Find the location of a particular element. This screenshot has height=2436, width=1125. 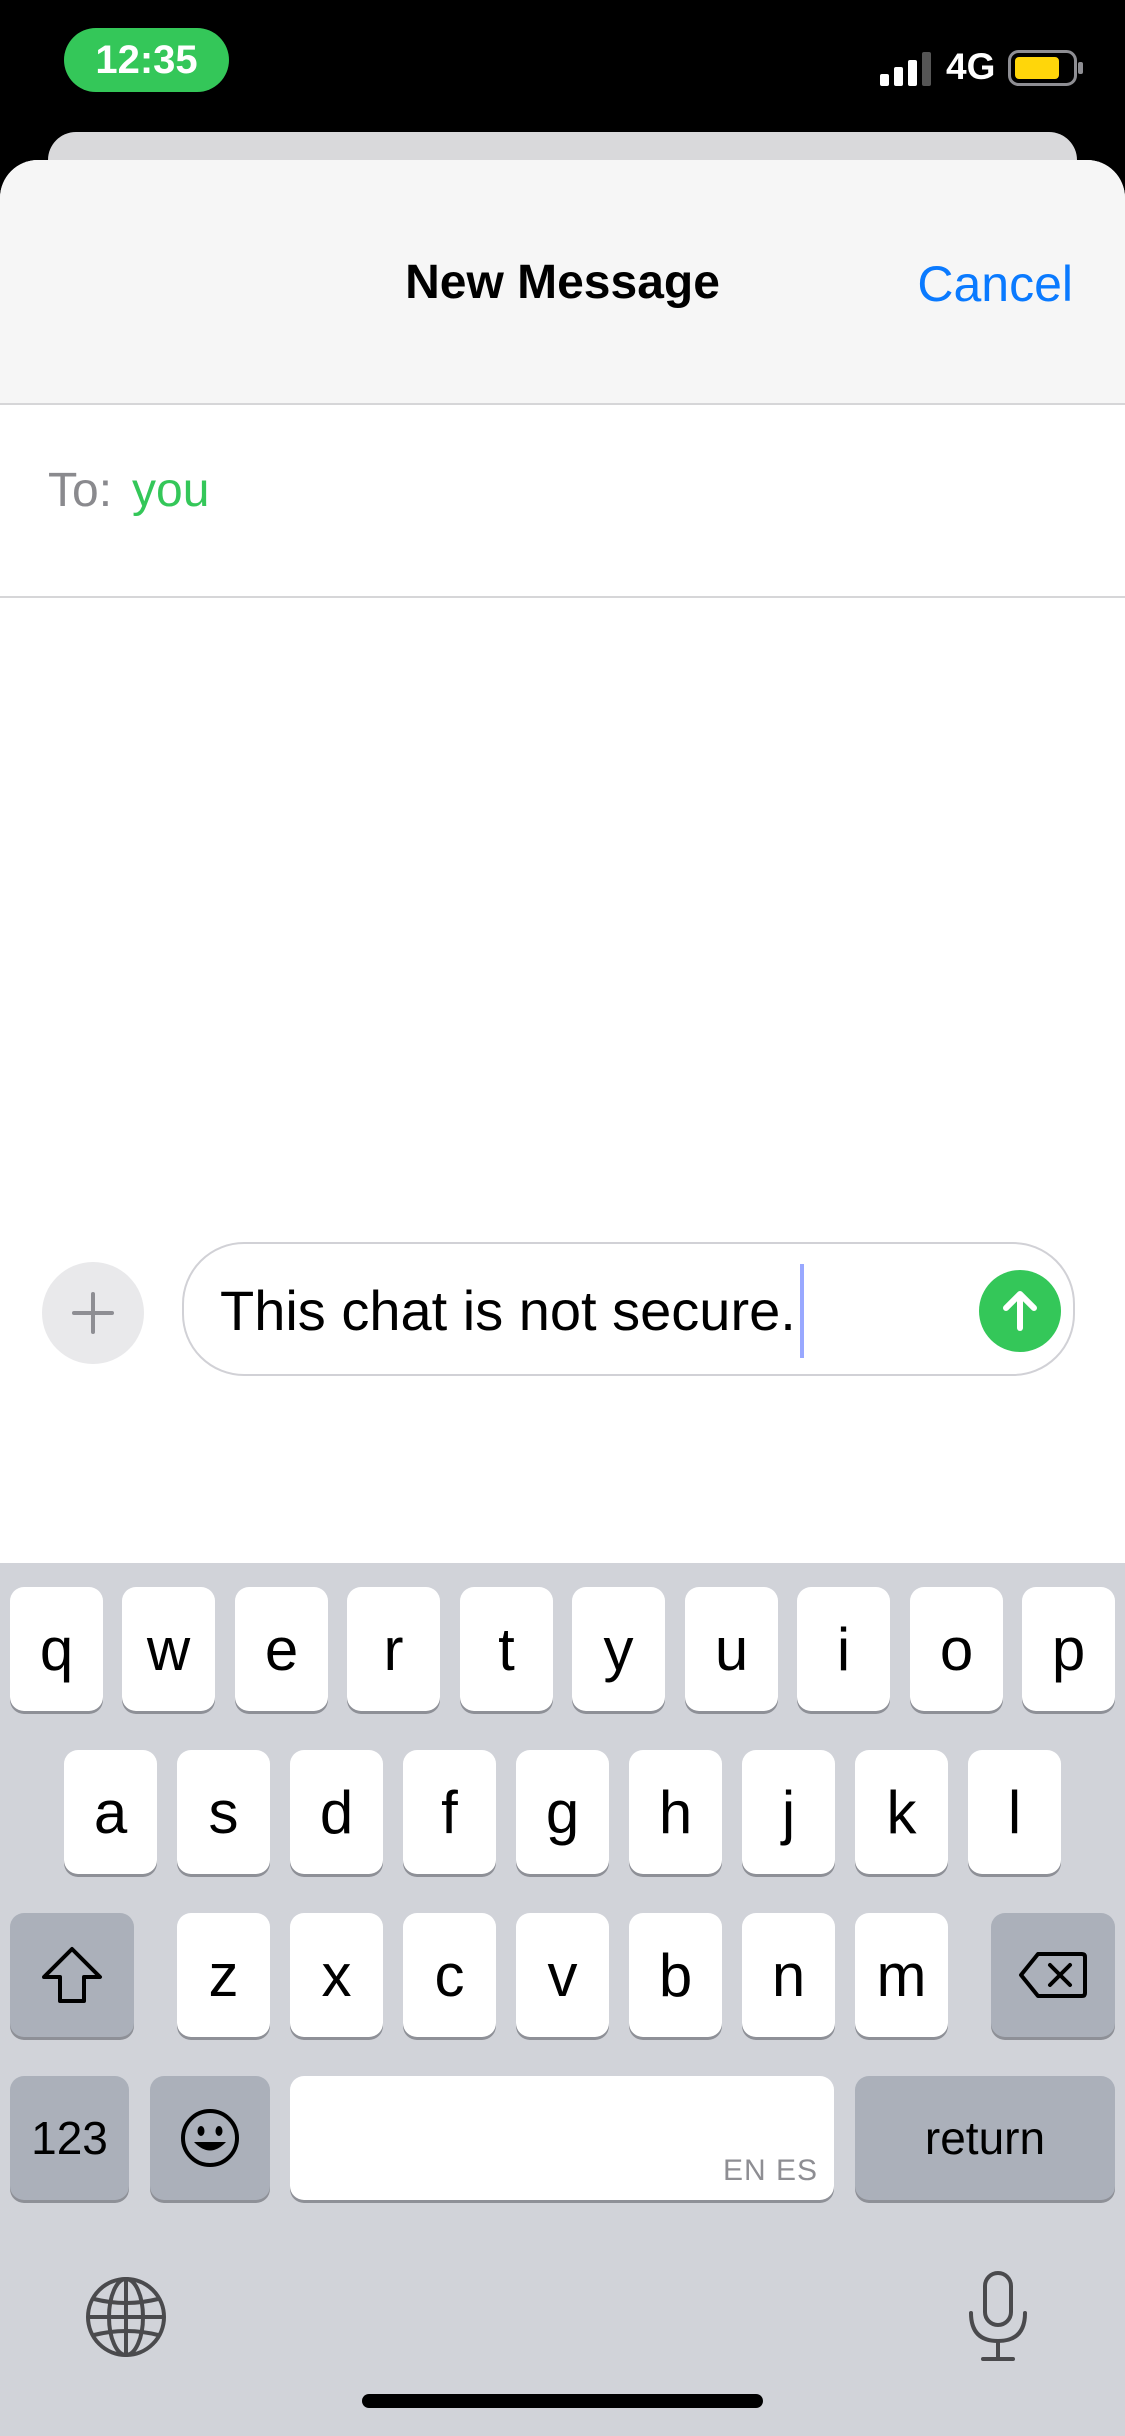

key-l: l is located at coordinates (1014, 1812).